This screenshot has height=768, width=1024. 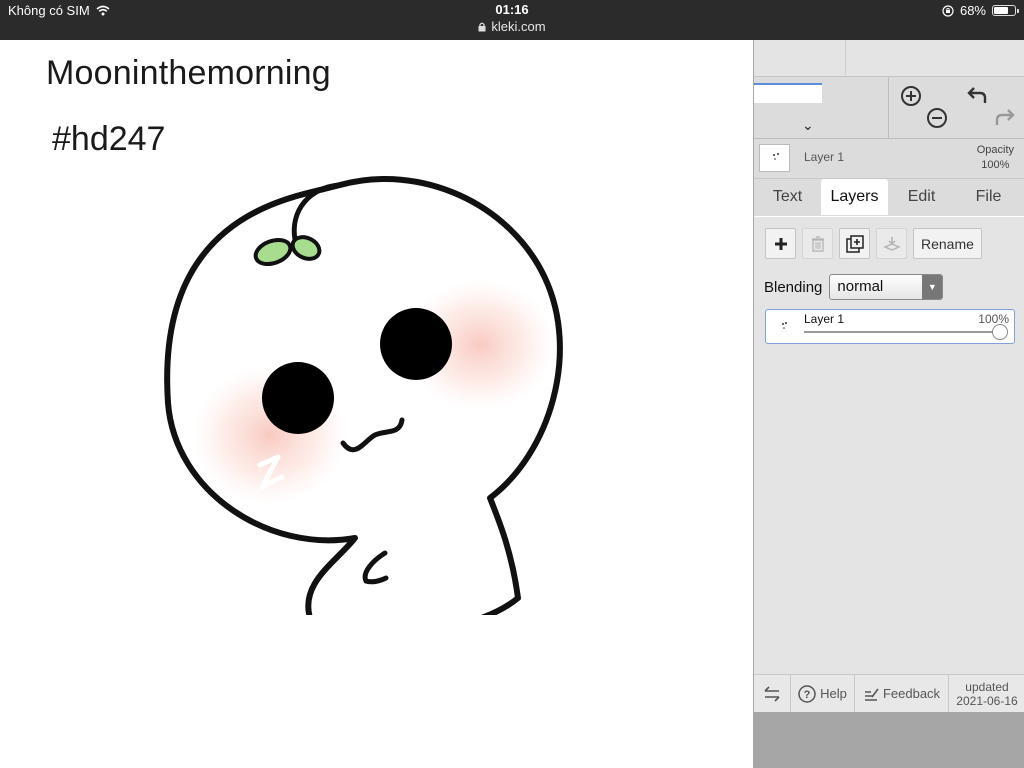 What do you see at coordinates (824, 157) in the screenshot?
I see `current-layer-name: Layer 1` at bounding box center [824, 157].